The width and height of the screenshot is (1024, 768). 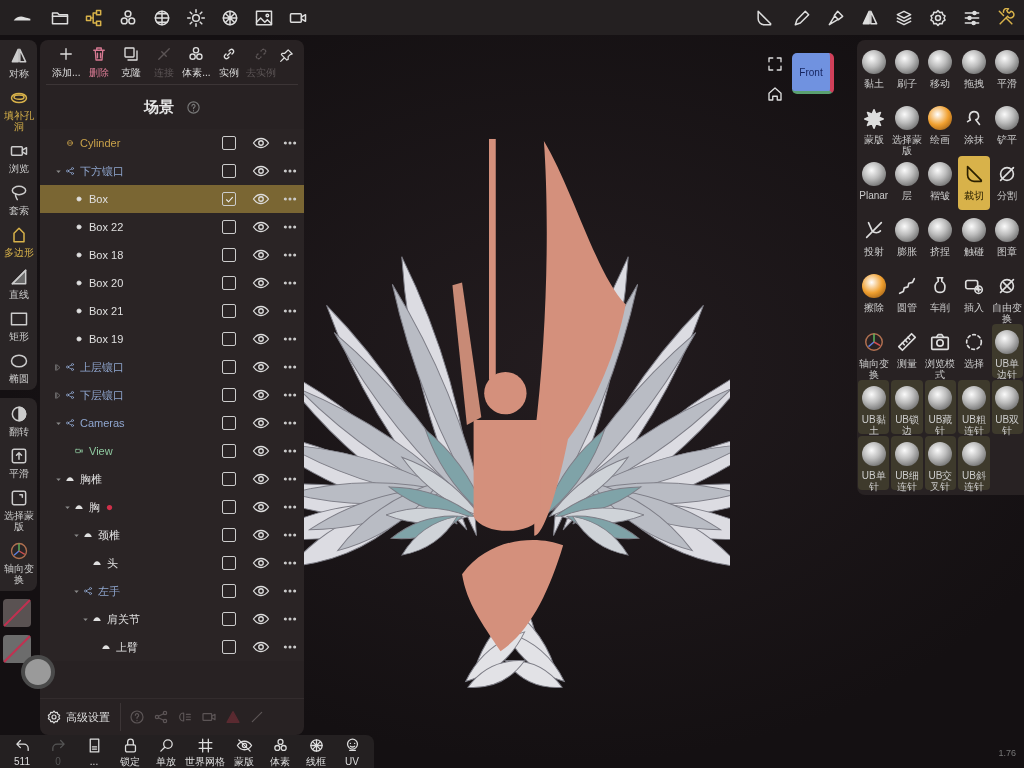 What do you see at coordinates (938, 17) in the screenshot?
I see `settings-icon` at bounding box center [938, 17].